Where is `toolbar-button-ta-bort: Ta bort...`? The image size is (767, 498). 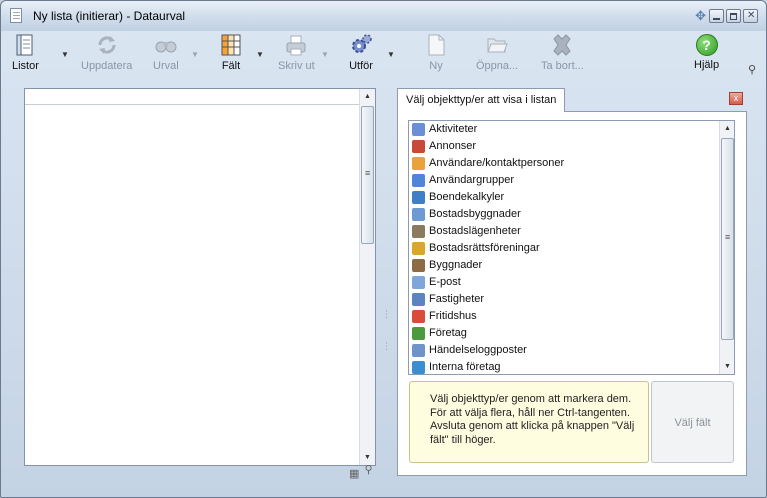
toolbar-button-ta-bort: Ta bort... is located at coordinates (562, 52).